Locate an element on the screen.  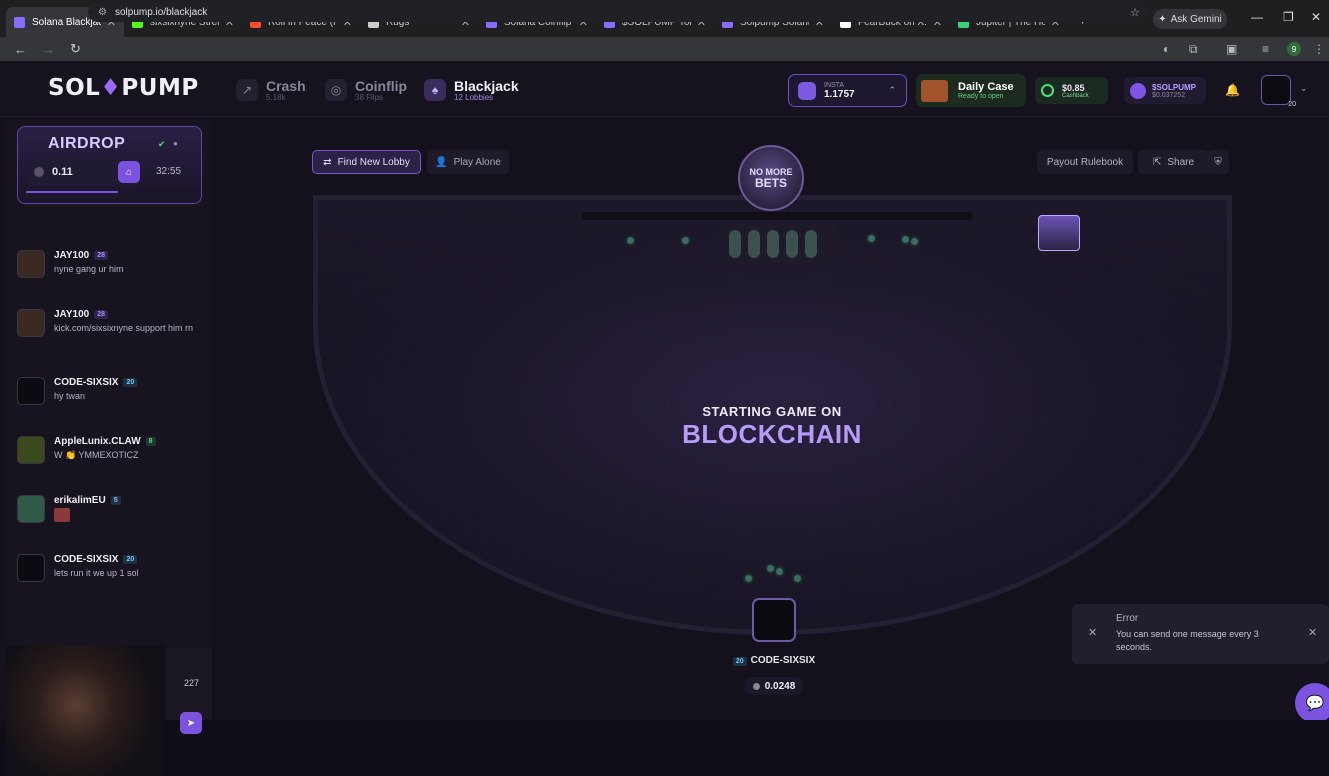
logo-flame-icon: ♦ is located at coordinates (111, 88).